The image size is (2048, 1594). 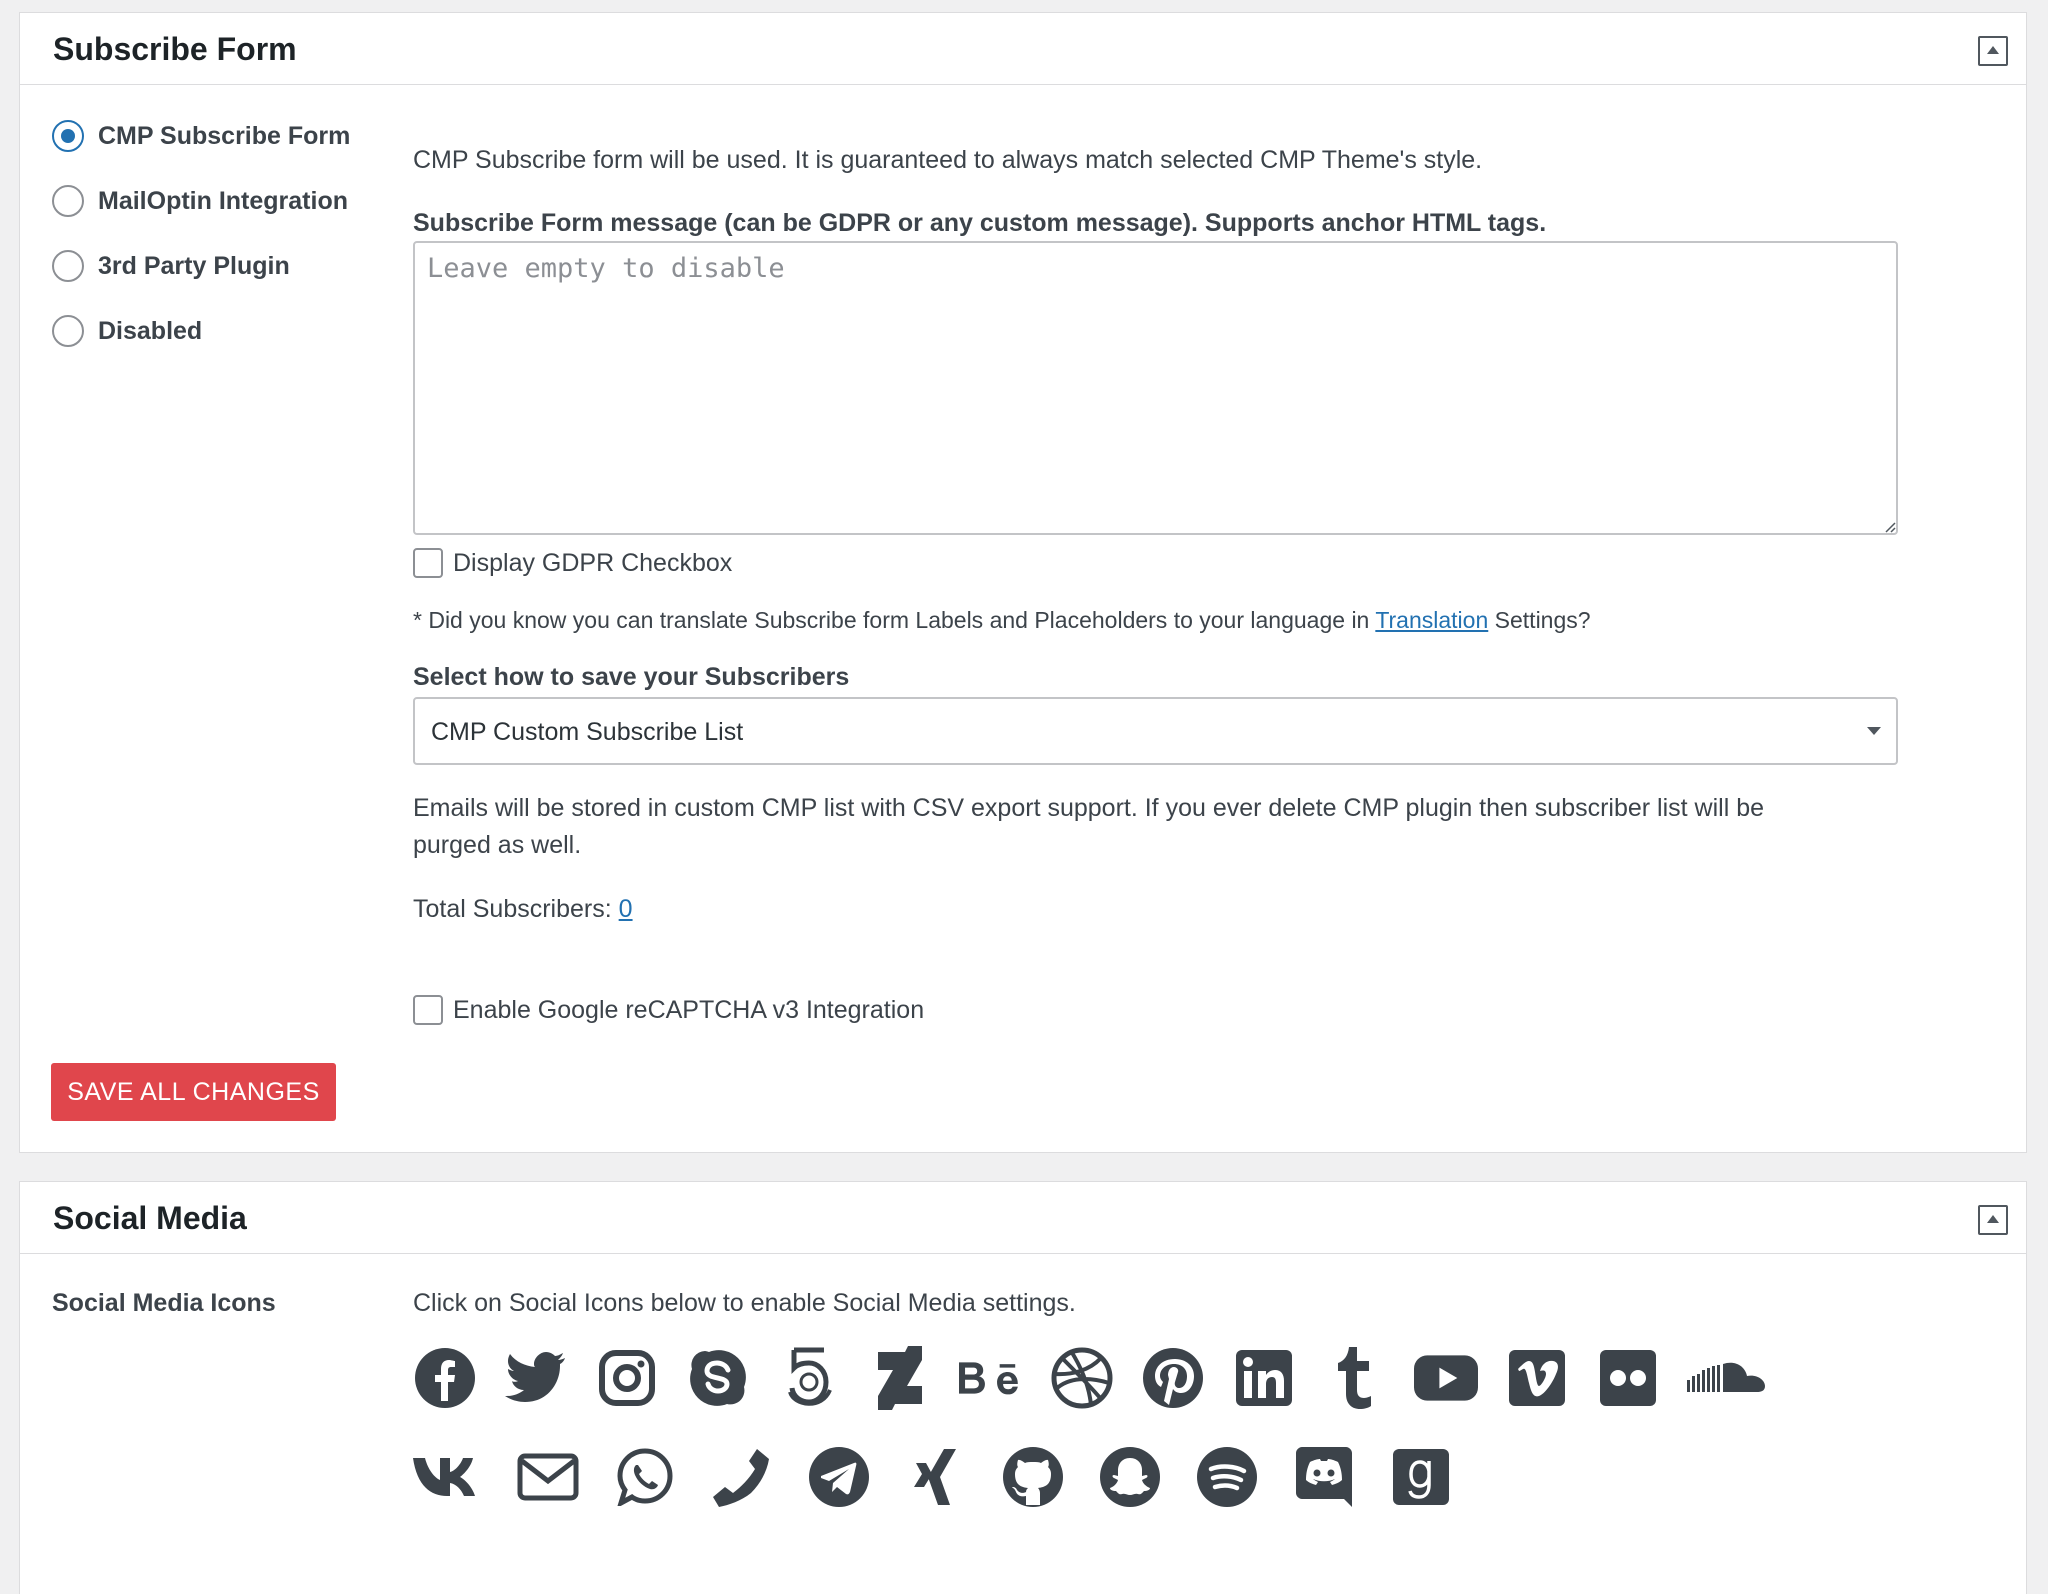 I want to click on recaptcha-checkbox, so click(x=428, y=1010).